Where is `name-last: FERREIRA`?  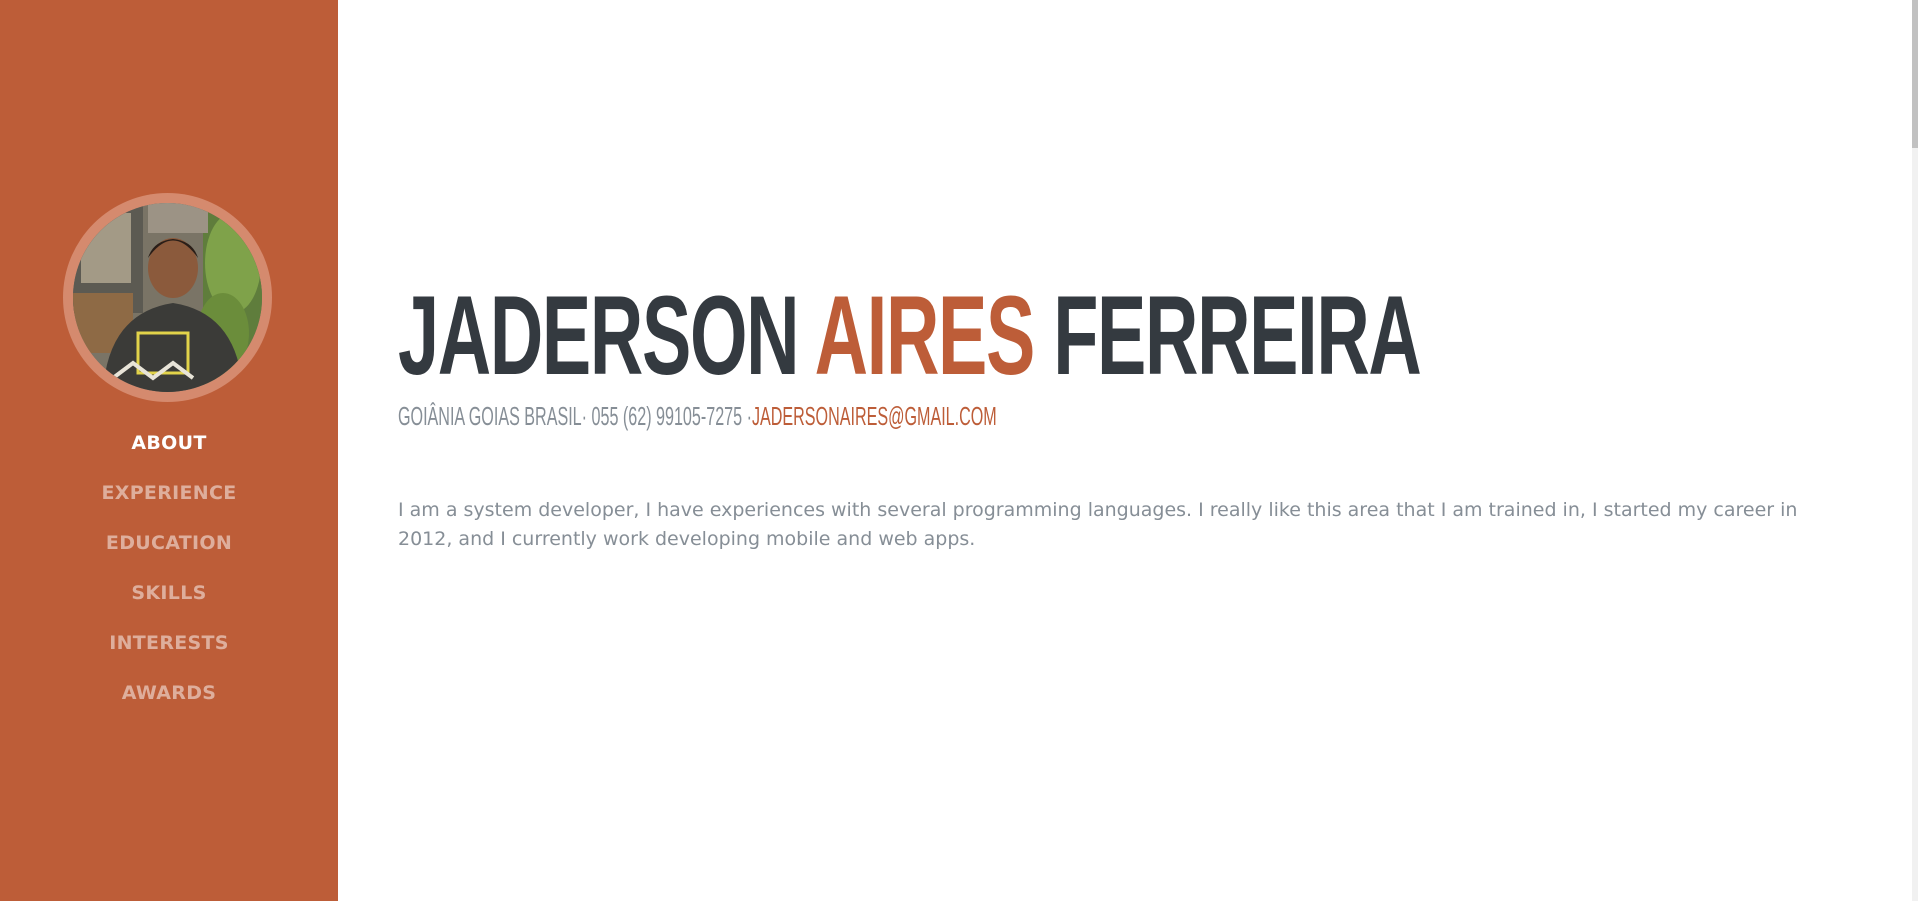
name-last: FERREIRA is located at coordinates (1237, 335).